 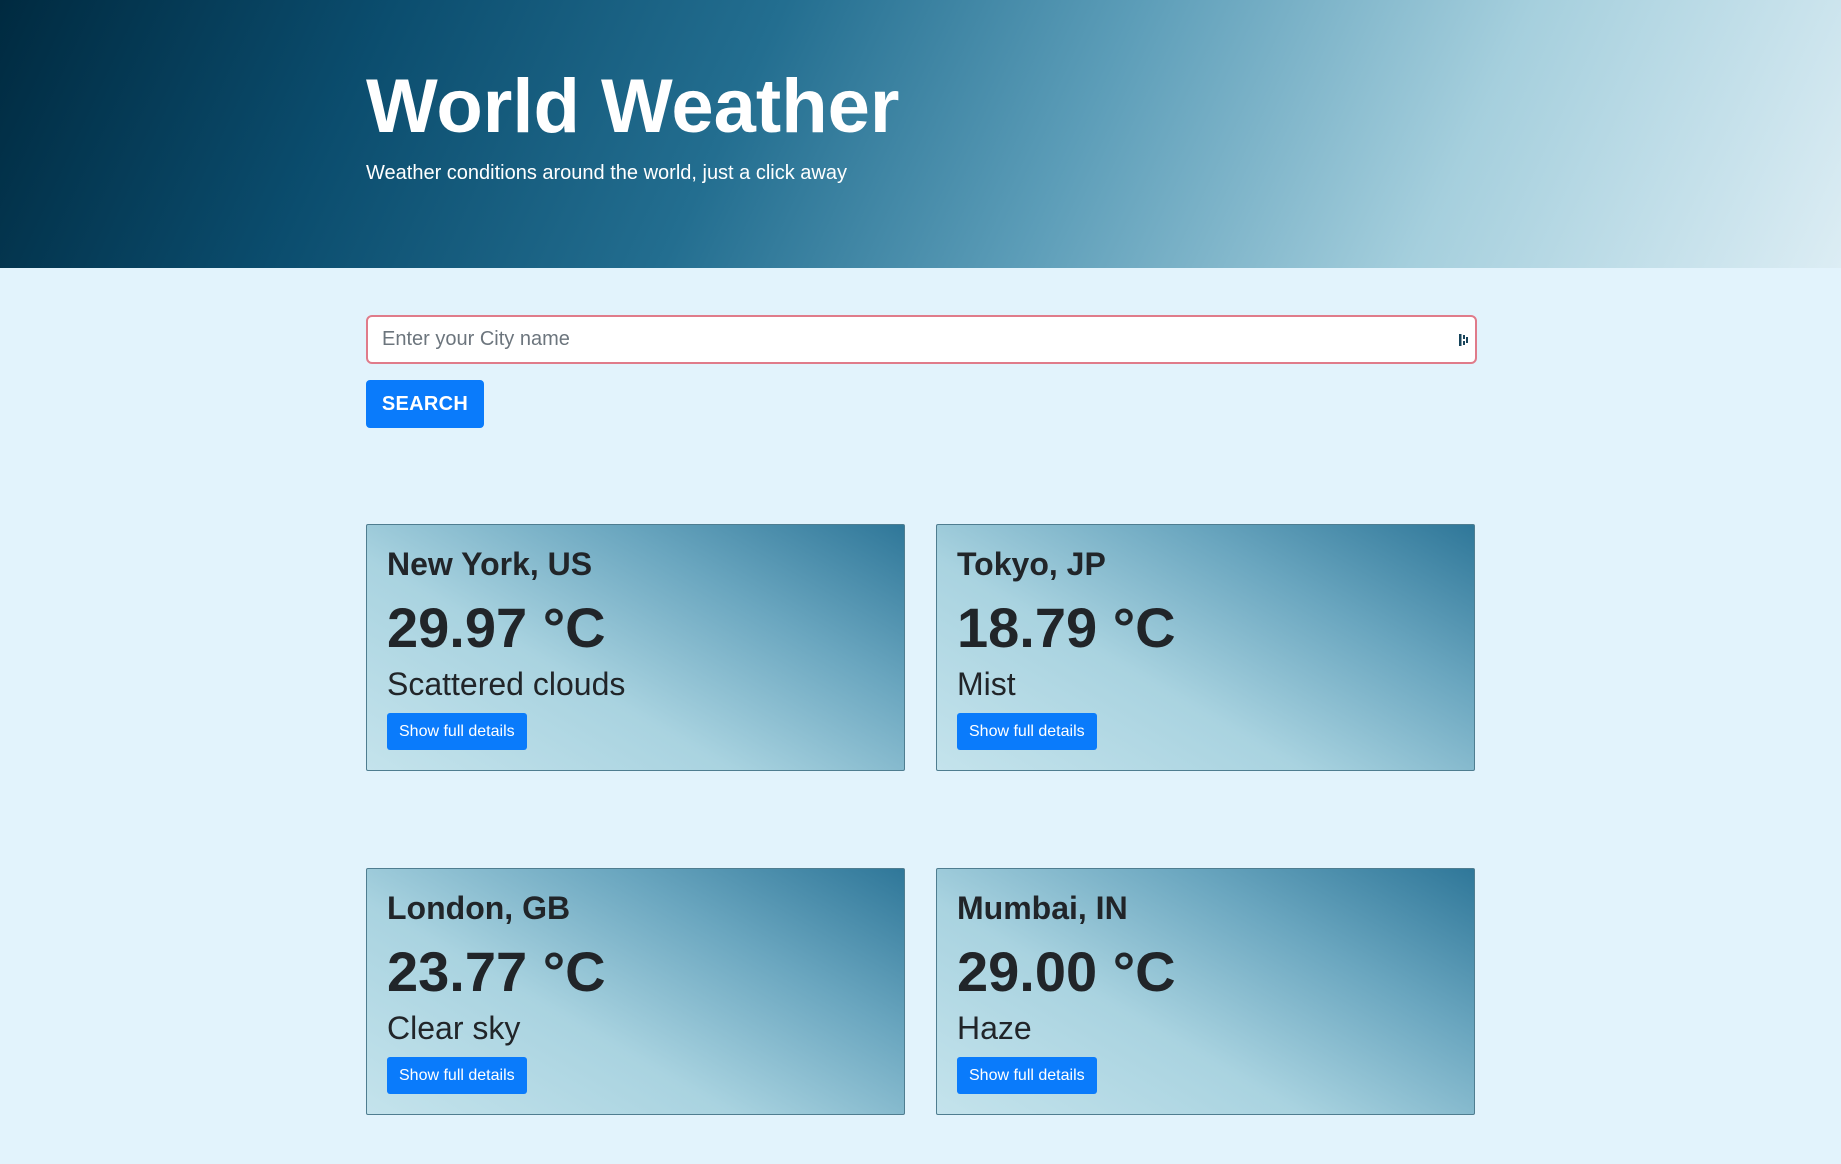 What do you see at coordinates (1066, 971) in the screenshot?
I see `card-temperature: 29.00 °C` at bounding box center [1066, 971].